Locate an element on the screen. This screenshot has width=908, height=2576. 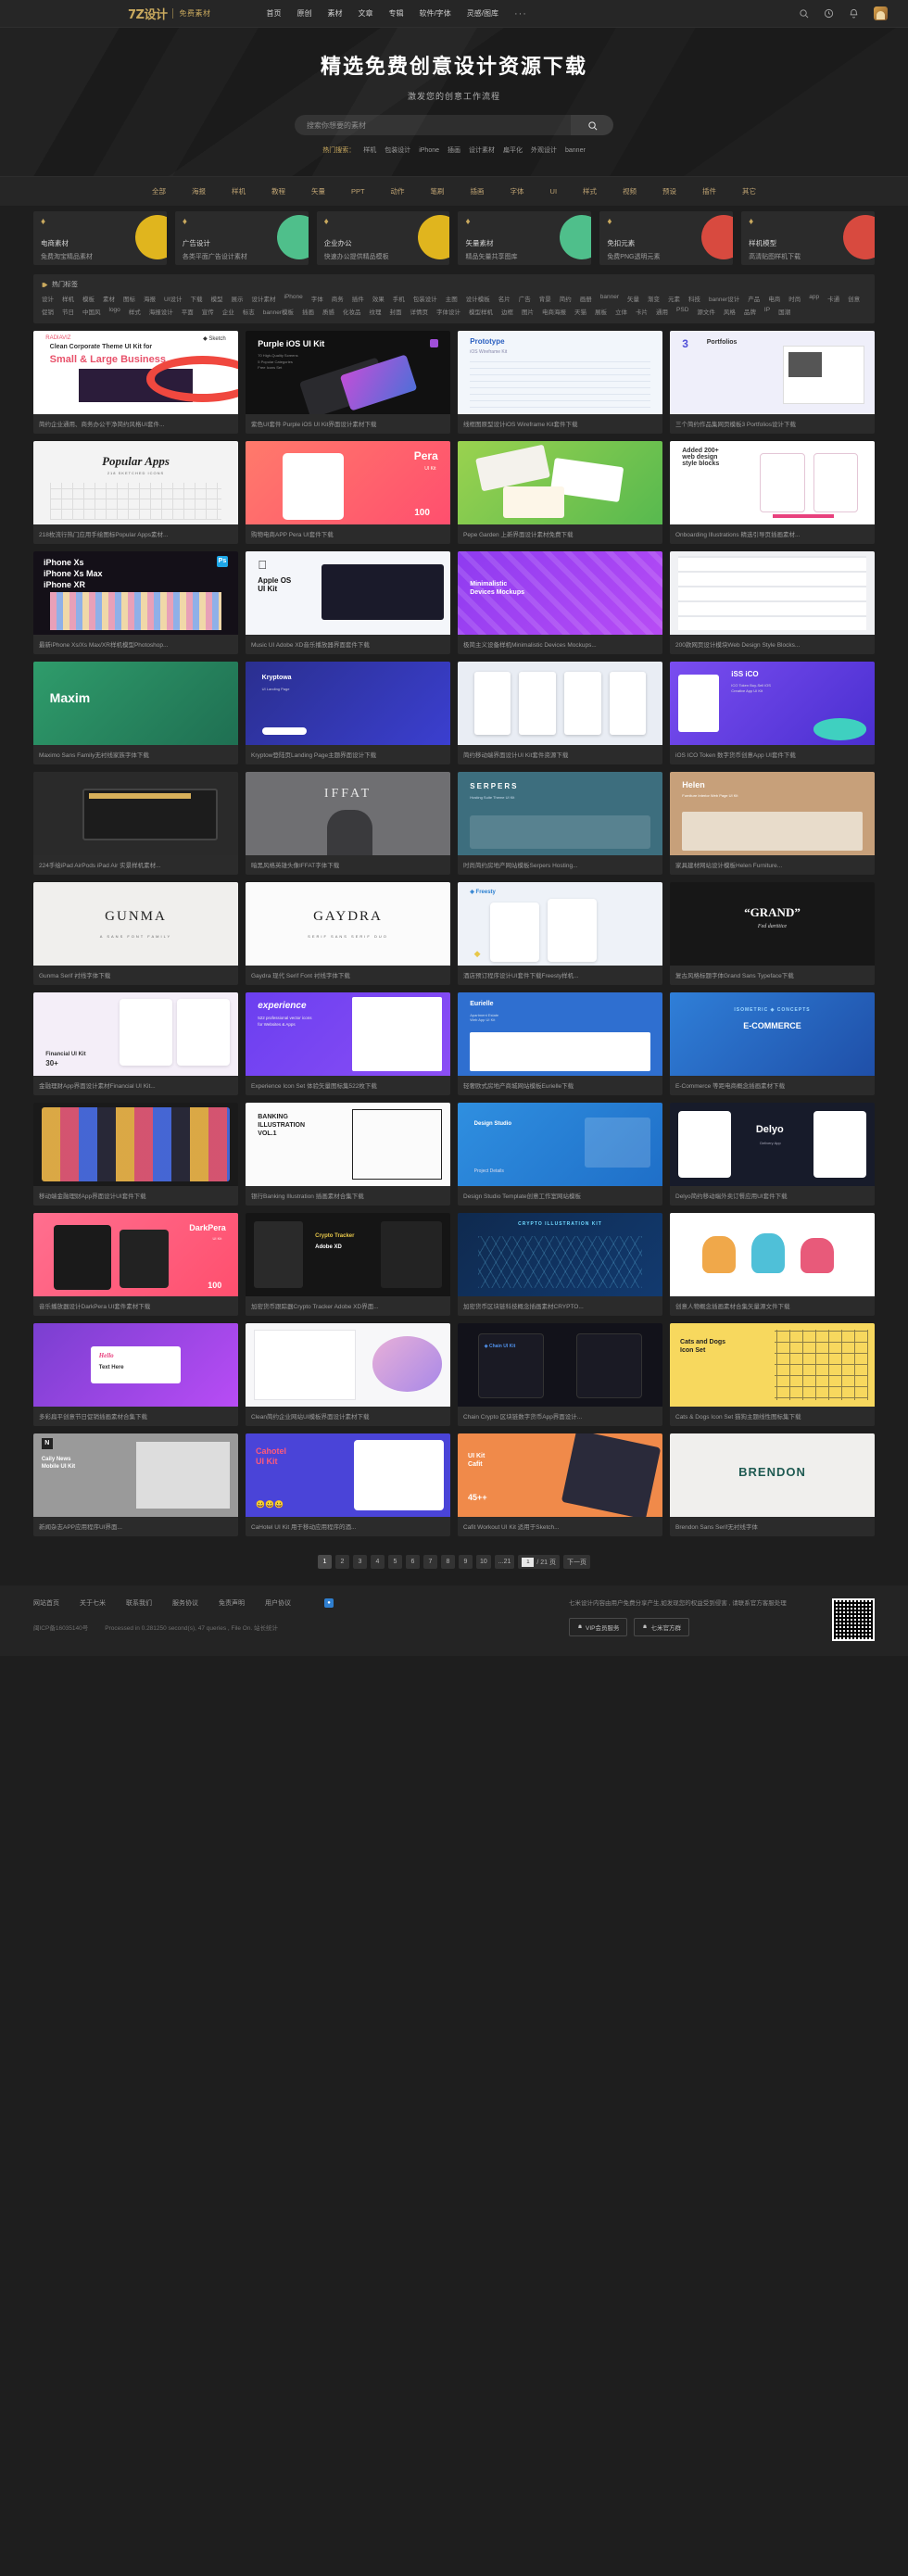
page-button-1: 1 is located at coordinates (324, 1562).